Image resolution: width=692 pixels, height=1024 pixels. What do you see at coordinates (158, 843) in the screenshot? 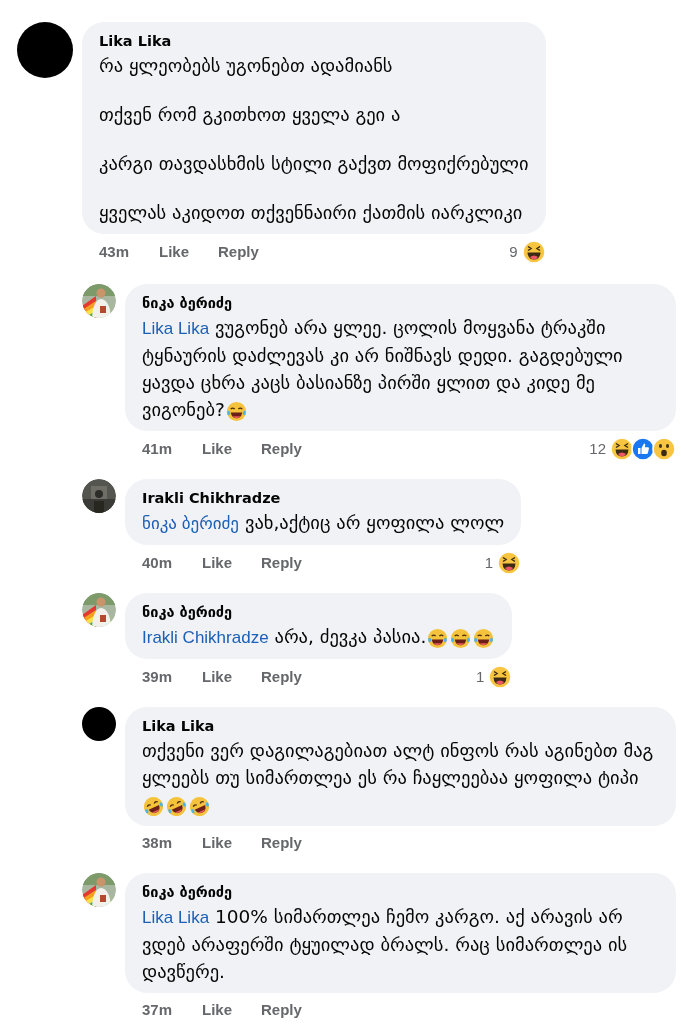
I see `timestamp: 38m` at bounding box center [158, 843].